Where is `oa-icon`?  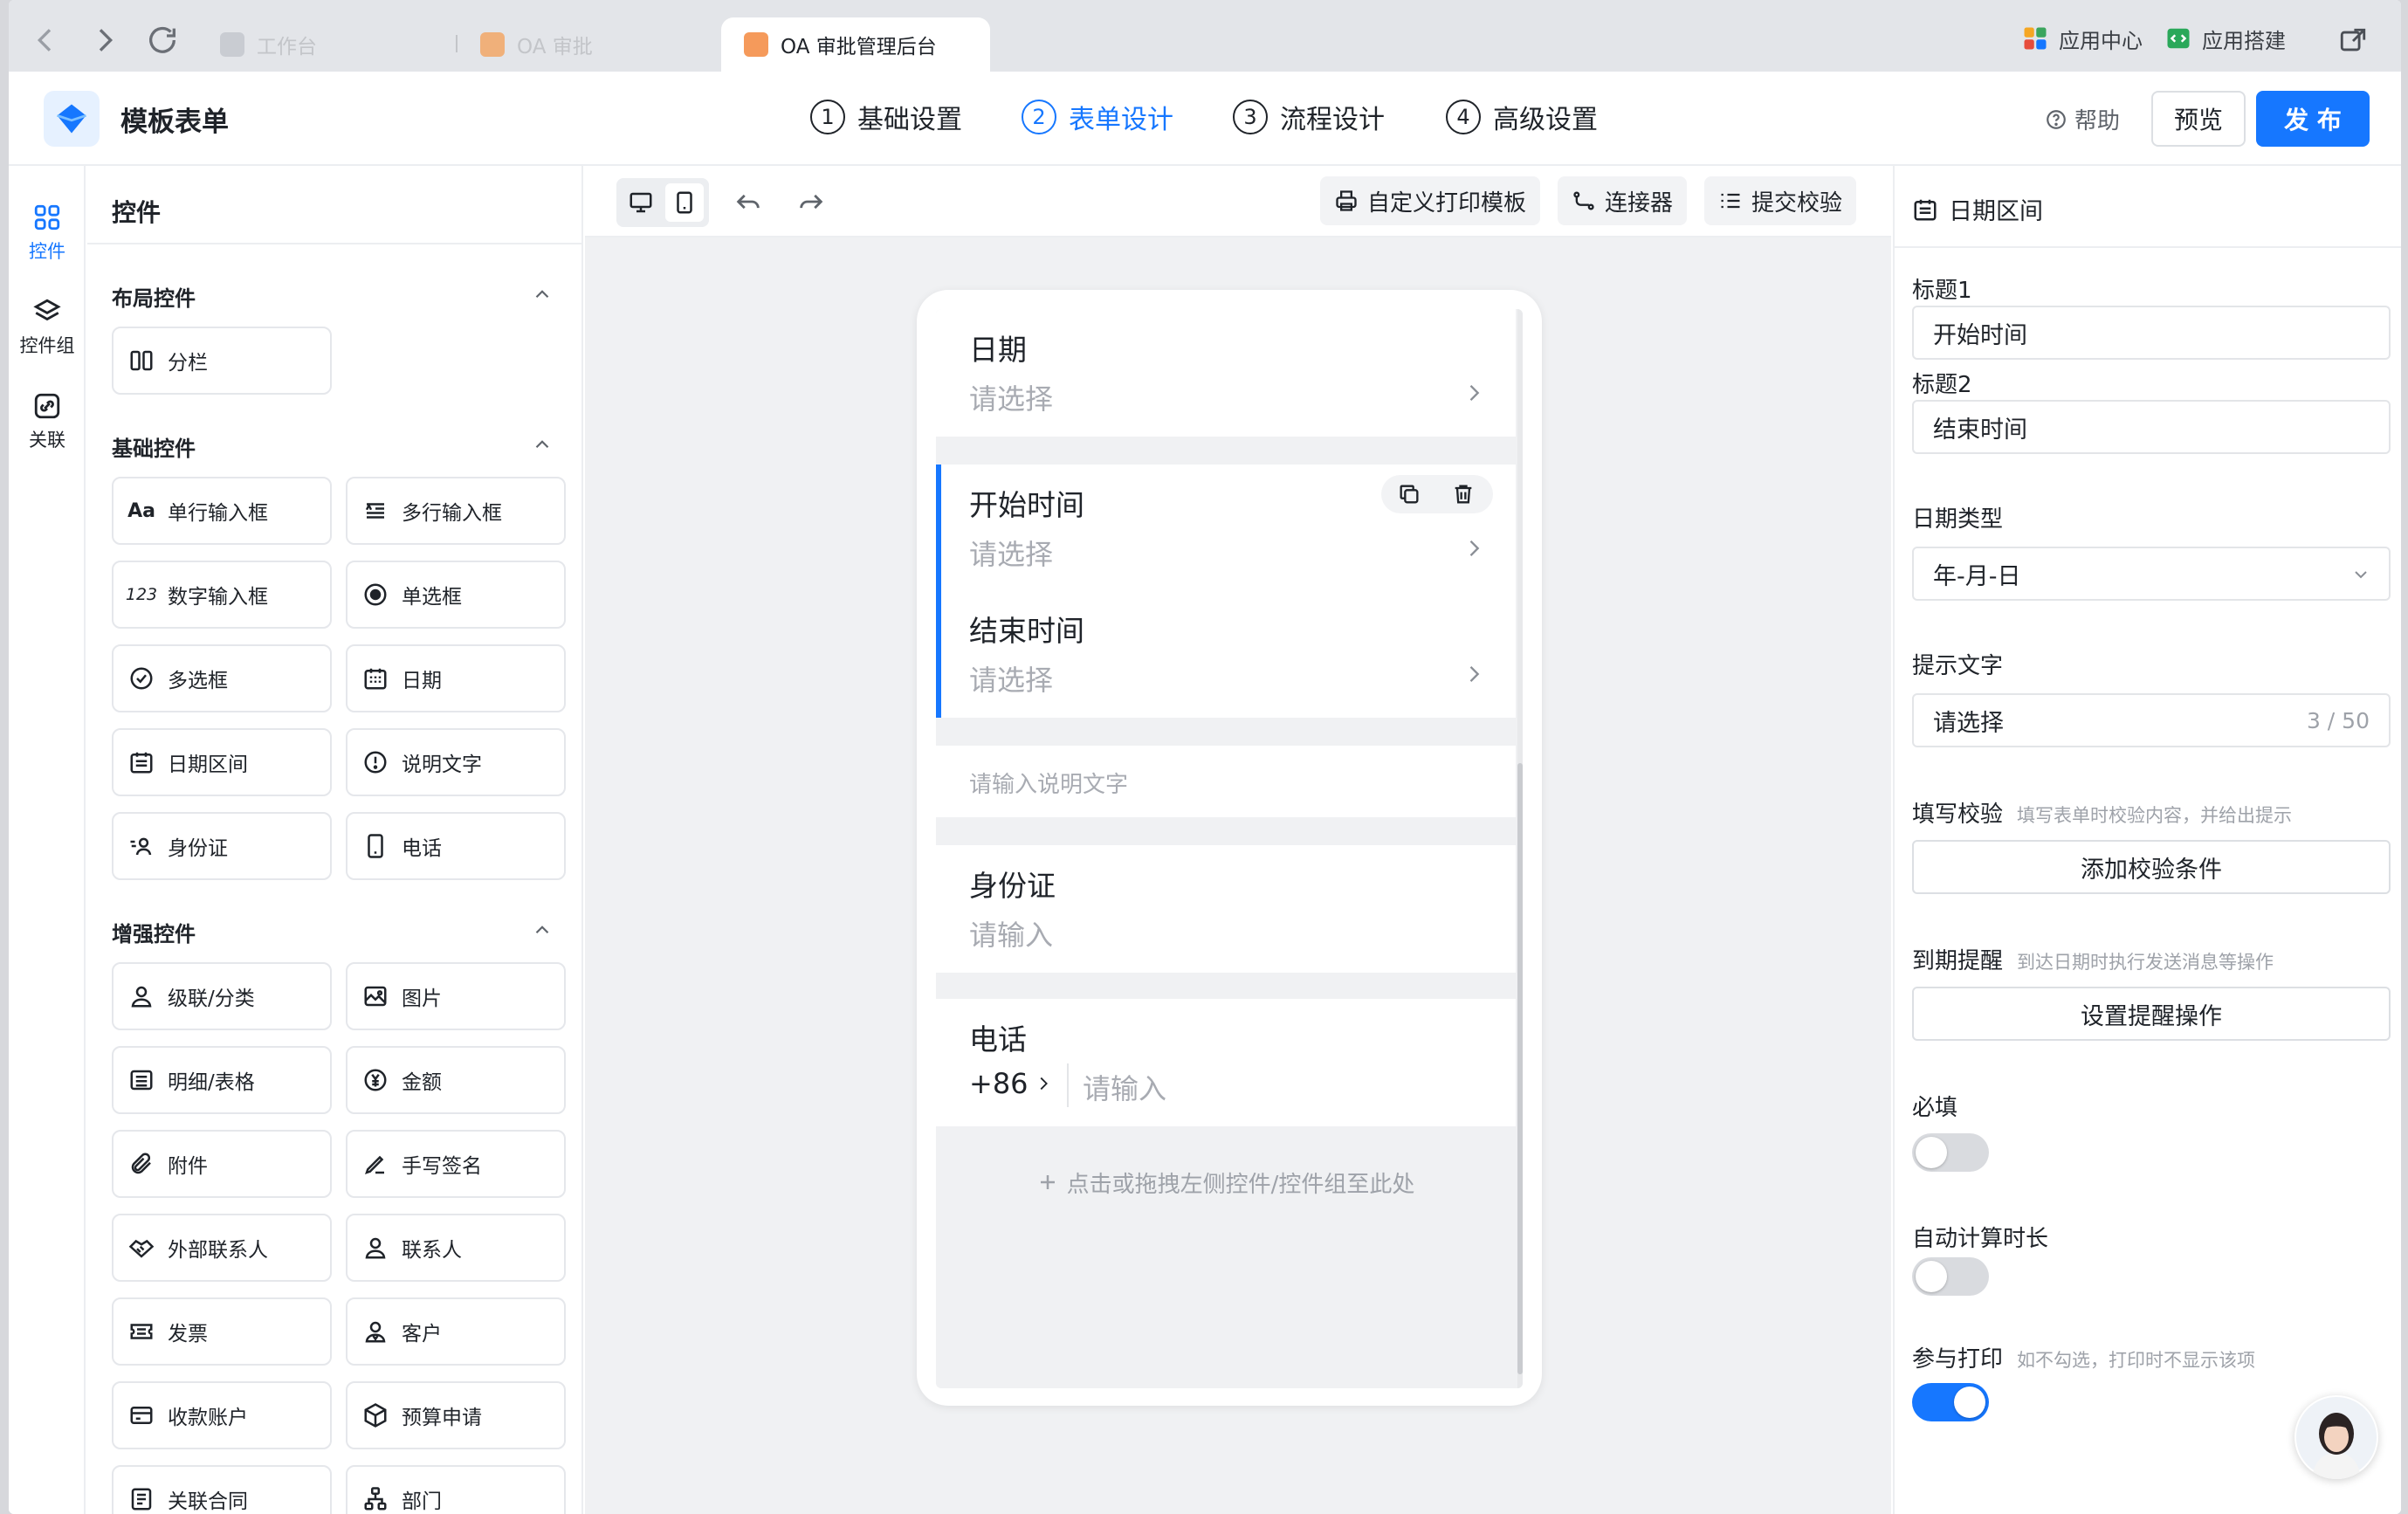
oa-icon is located at coordinates (493, 44).